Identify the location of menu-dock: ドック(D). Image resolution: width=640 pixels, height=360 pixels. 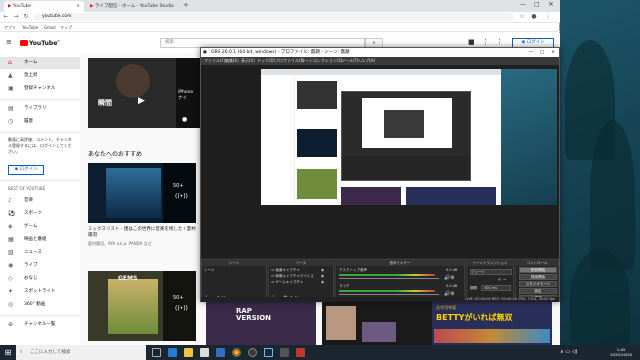
(266, 61).